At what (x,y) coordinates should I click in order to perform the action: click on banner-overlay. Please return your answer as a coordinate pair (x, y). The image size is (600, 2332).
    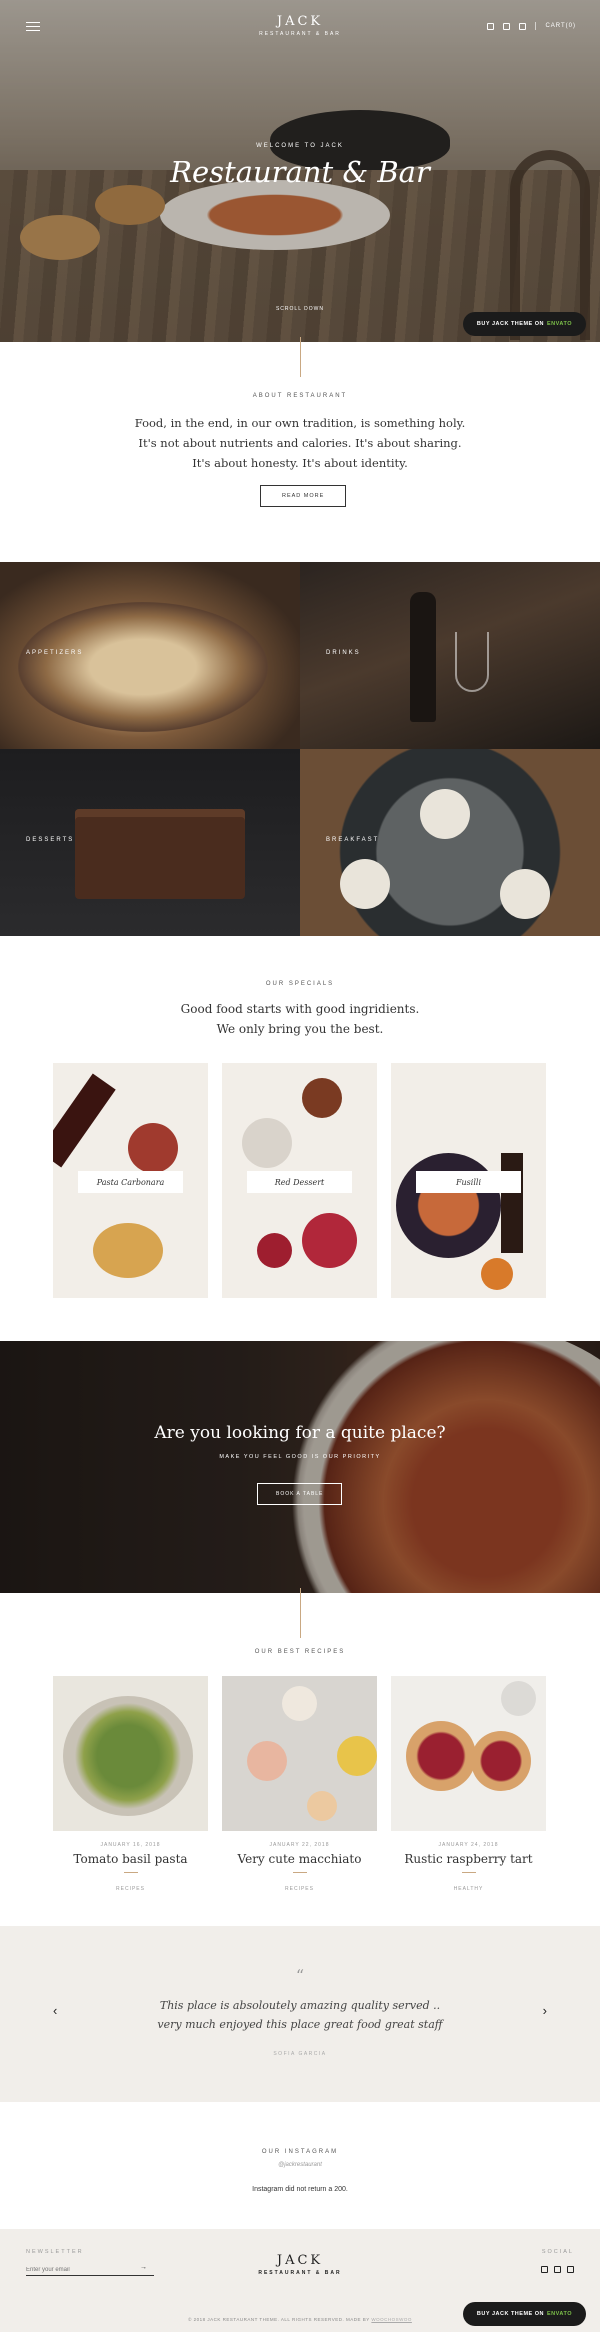
    Looking at the image, I should click on (300, 1467).